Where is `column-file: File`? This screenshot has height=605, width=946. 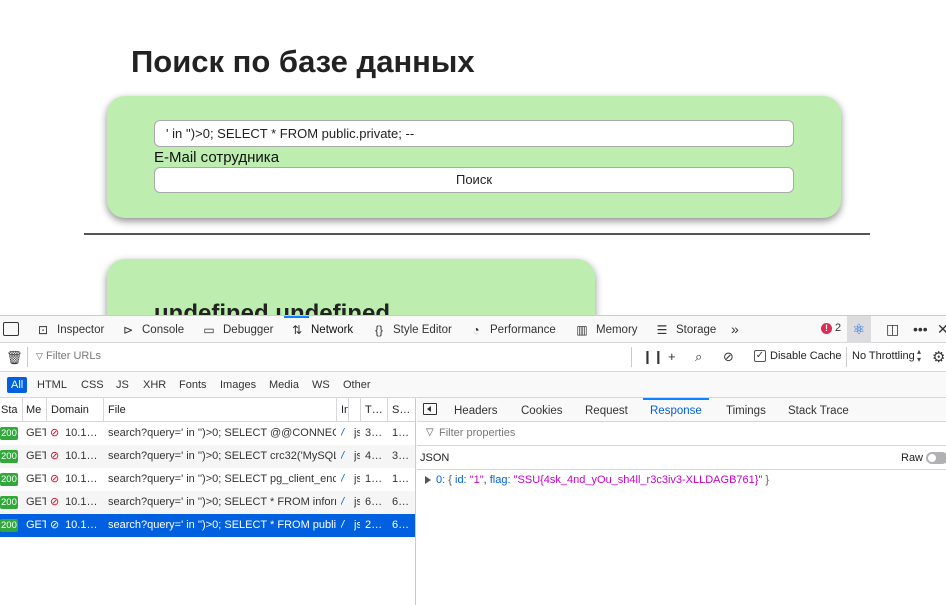 column-file: File is located at coordinates (221, 410).